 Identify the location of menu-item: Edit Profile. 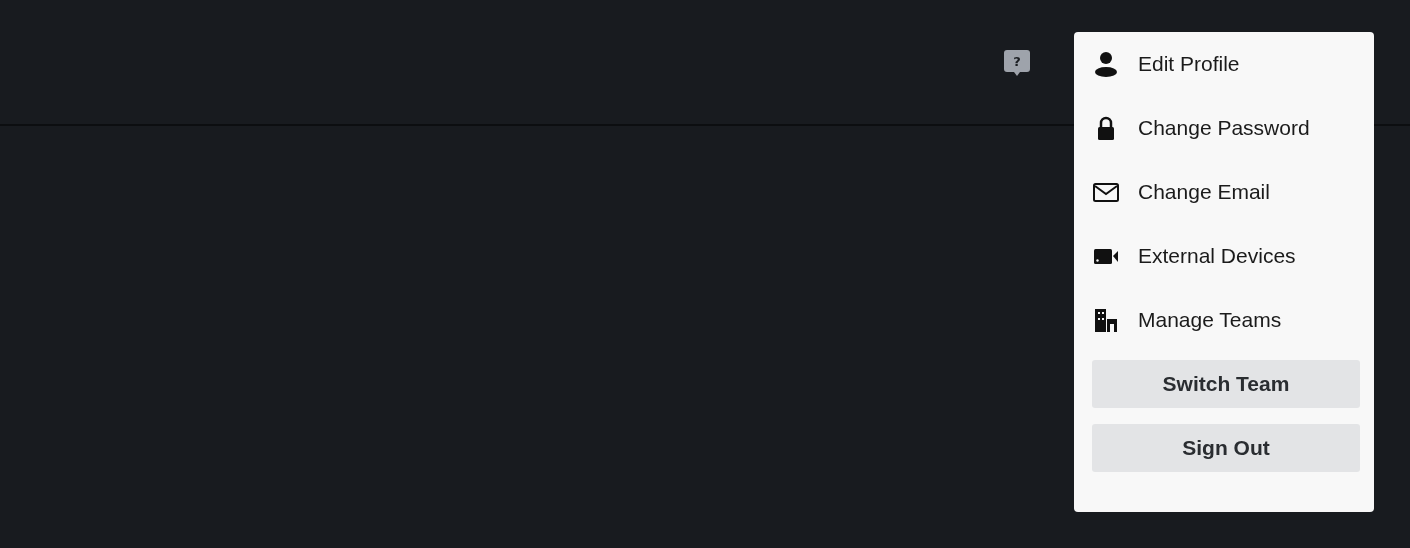
(1226, 64).